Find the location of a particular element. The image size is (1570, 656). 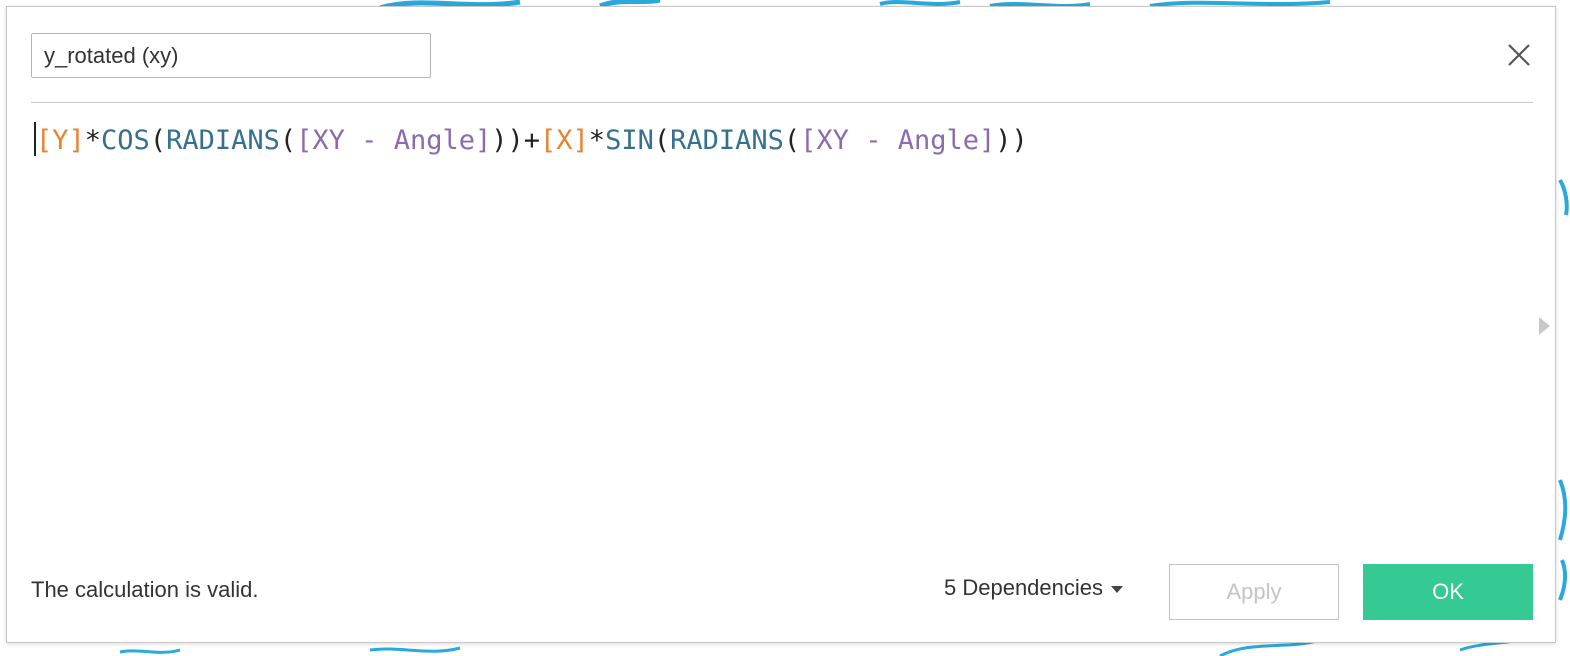

formula-operator-token: )) is located at coordinates (1011, 140).